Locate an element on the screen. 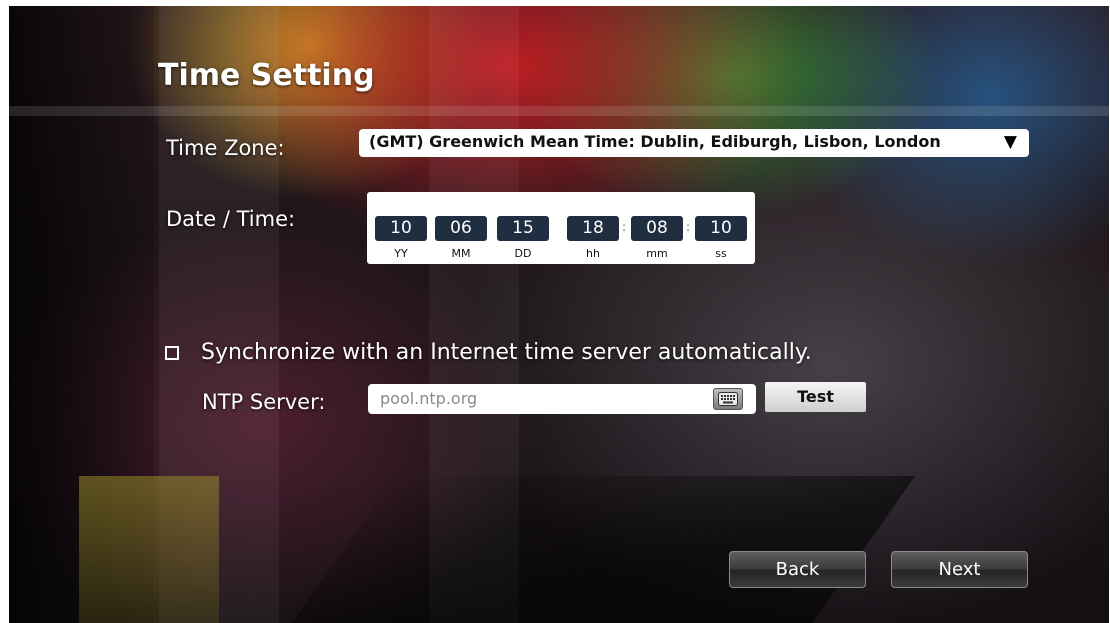 The height and width of the screenshot is (623, 1110). month-field: 06 is located at coordinates (461, 228).